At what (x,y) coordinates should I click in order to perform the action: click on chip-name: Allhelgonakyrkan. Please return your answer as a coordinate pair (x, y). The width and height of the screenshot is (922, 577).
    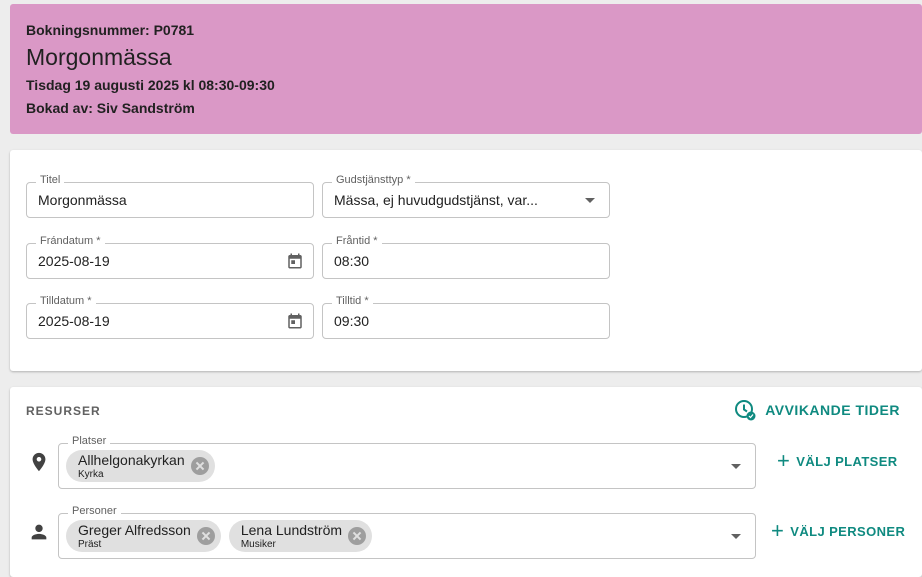
    Looking at the image, I should click on (131, 460).